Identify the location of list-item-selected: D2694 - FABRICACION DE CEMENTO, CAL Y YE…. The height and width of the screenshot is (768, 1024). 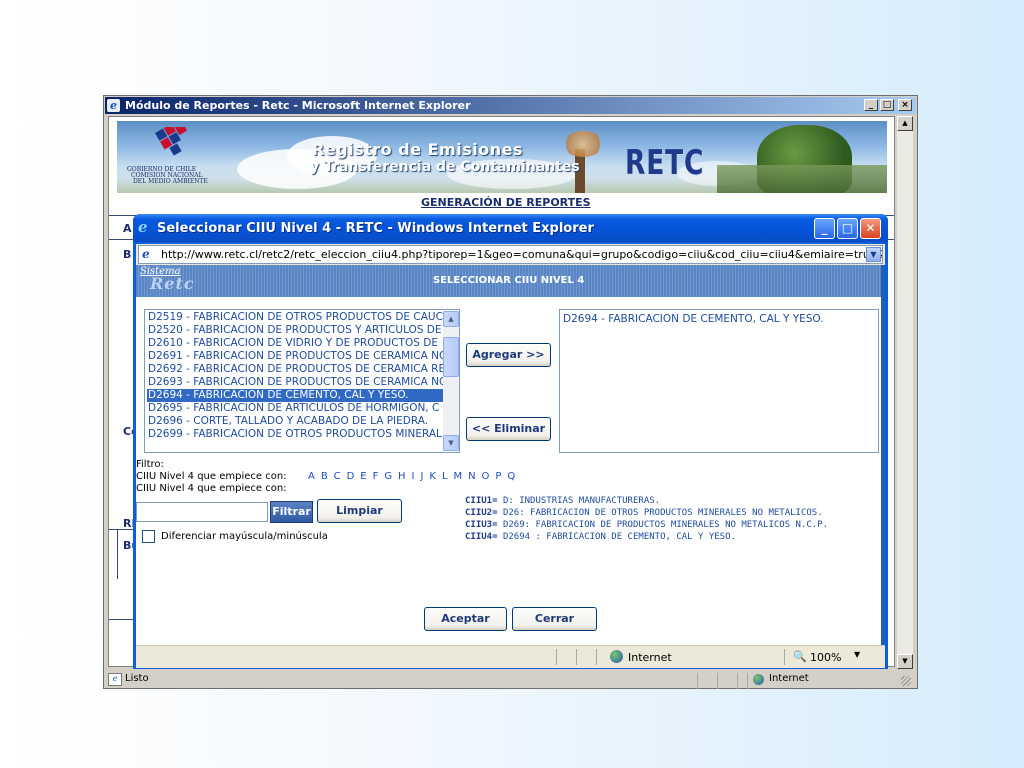
(295, 395).